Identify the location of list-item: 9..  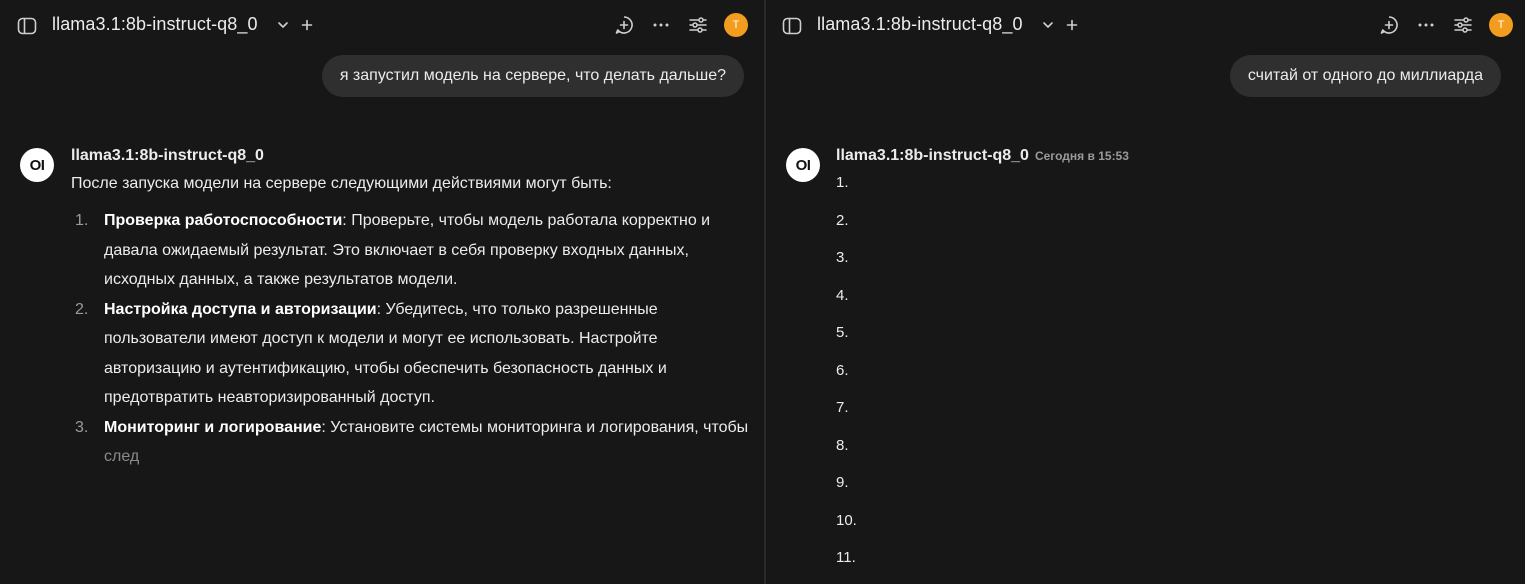
(842, 482).